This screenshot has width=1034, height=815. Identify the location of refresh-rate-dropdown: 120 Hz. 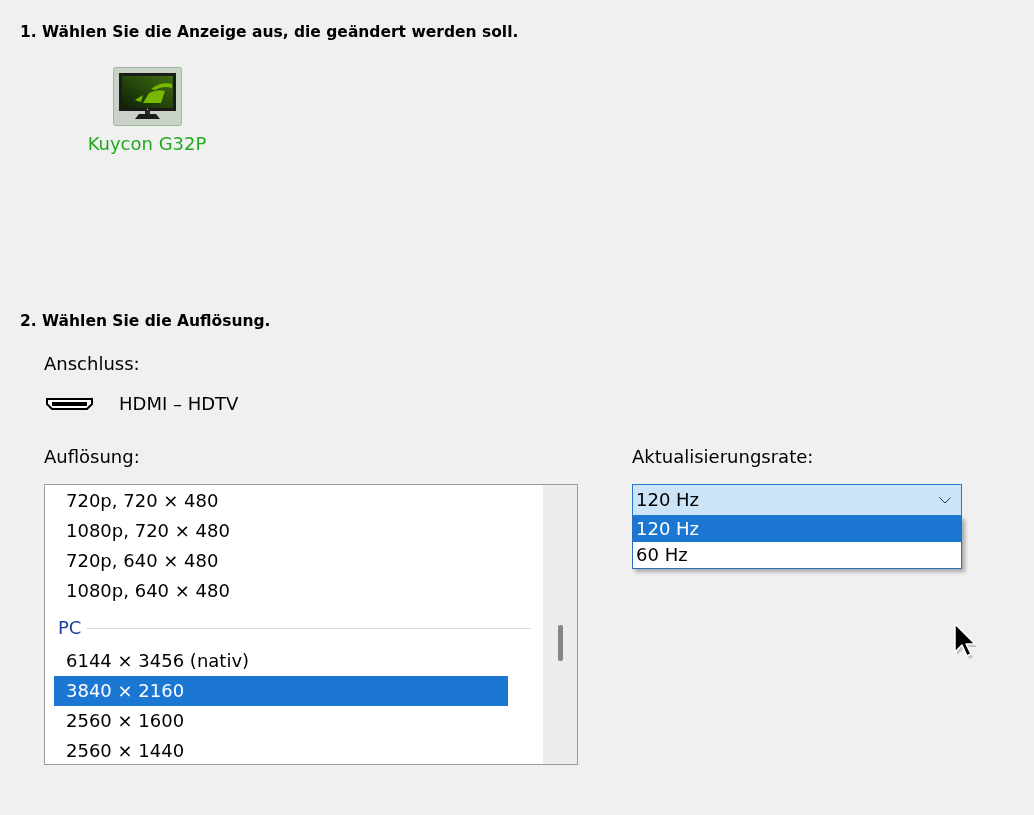
(797, 500).